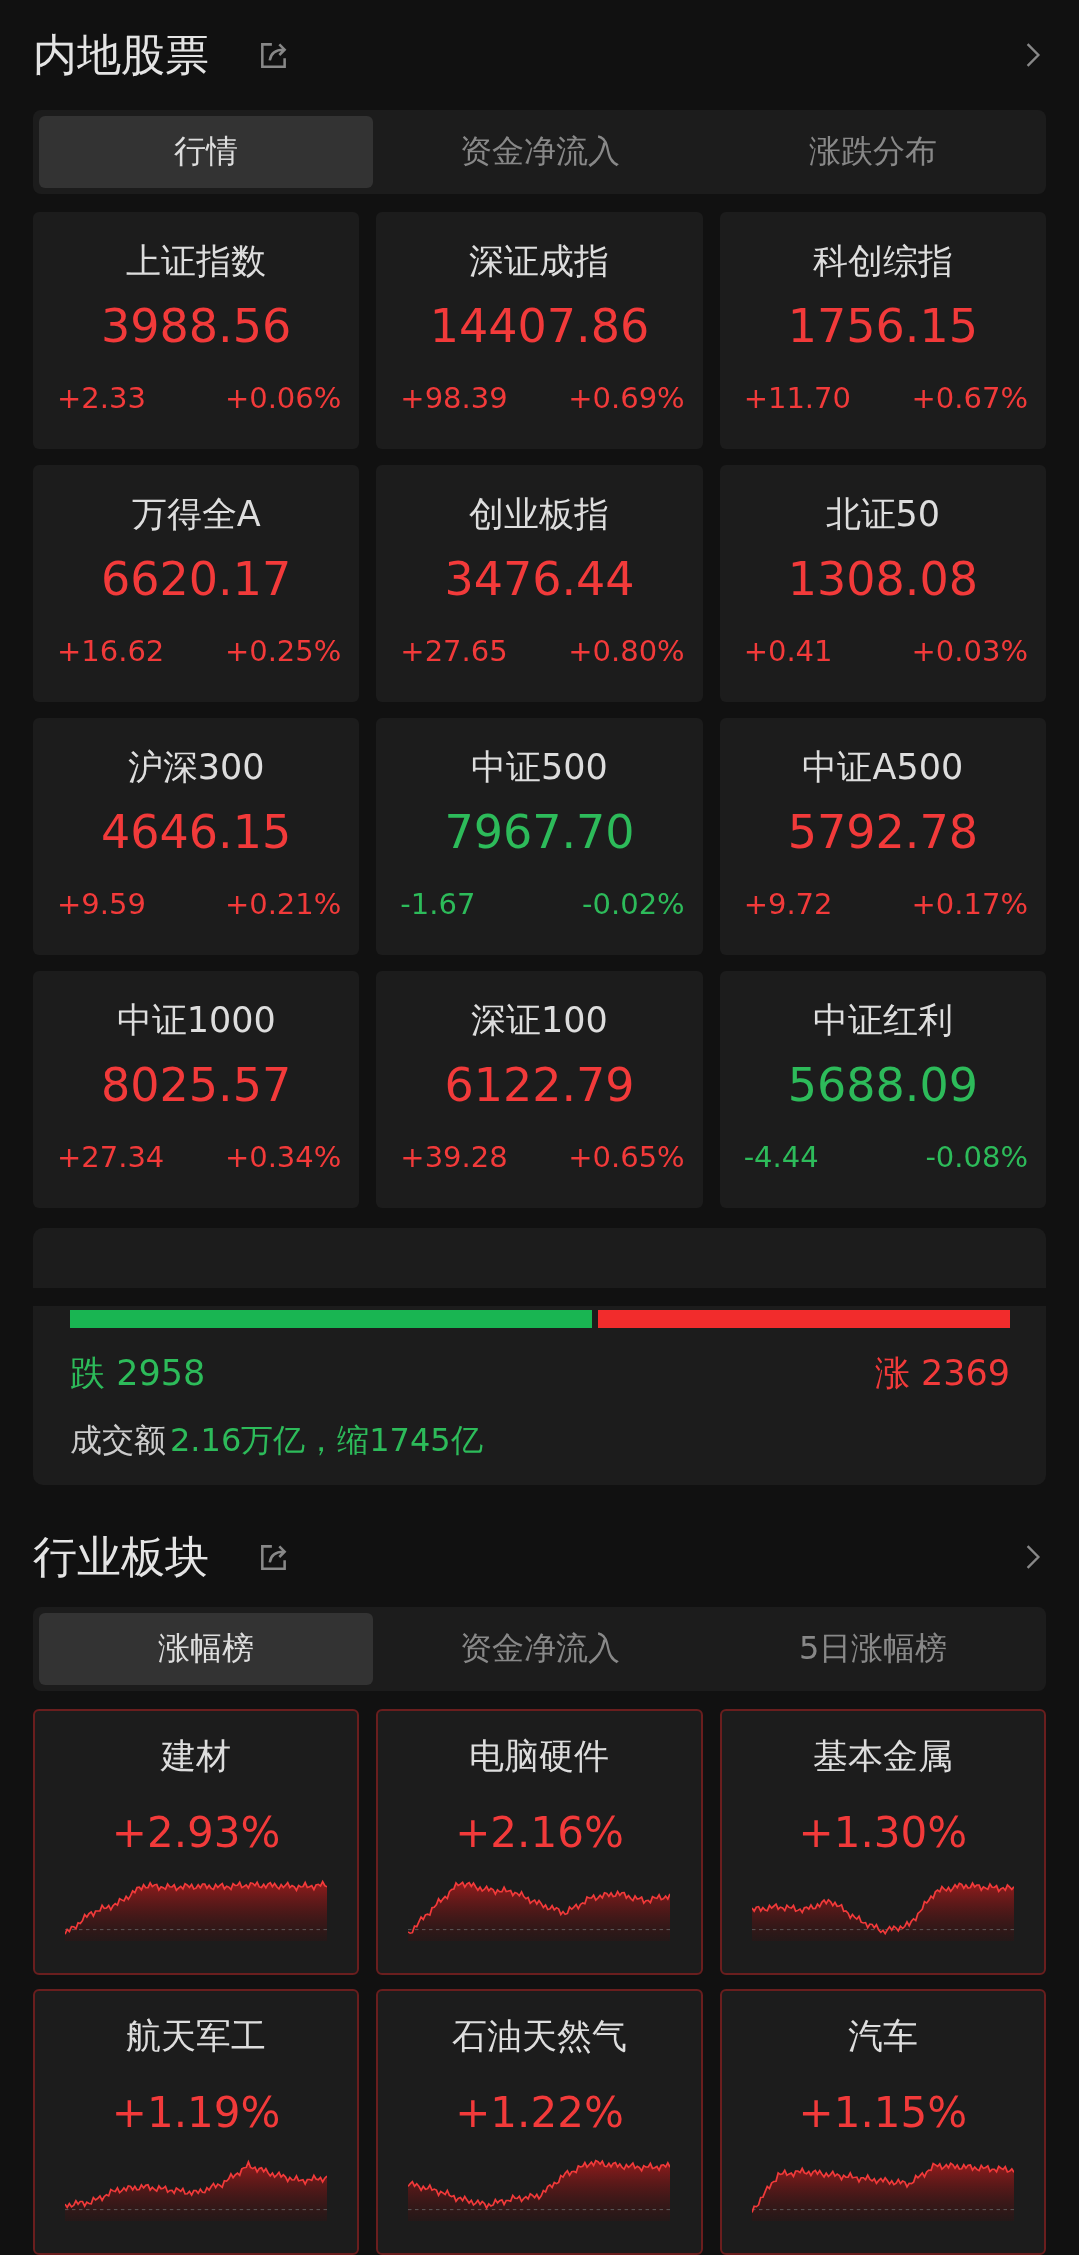 The width and height of the screenshot is (1079, 2255). Describe the element at coordinates (206, 1649) in the screenshot. I see `tab: 涨幅榜` at that location.